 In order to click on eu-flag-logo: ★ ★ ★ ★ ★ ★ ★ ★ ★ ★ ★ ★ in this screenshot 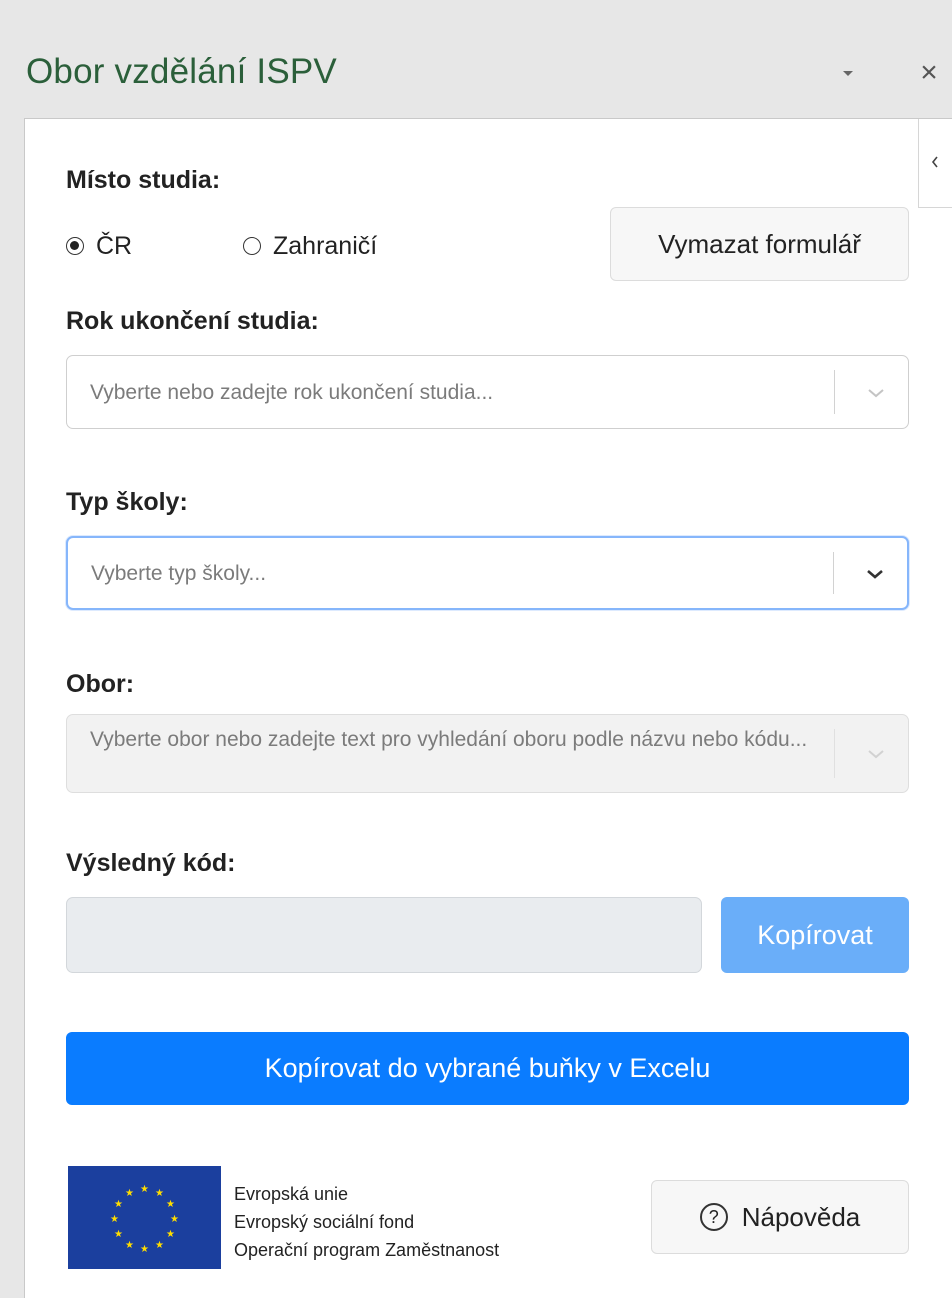, I will do `click(144, 1217)`.